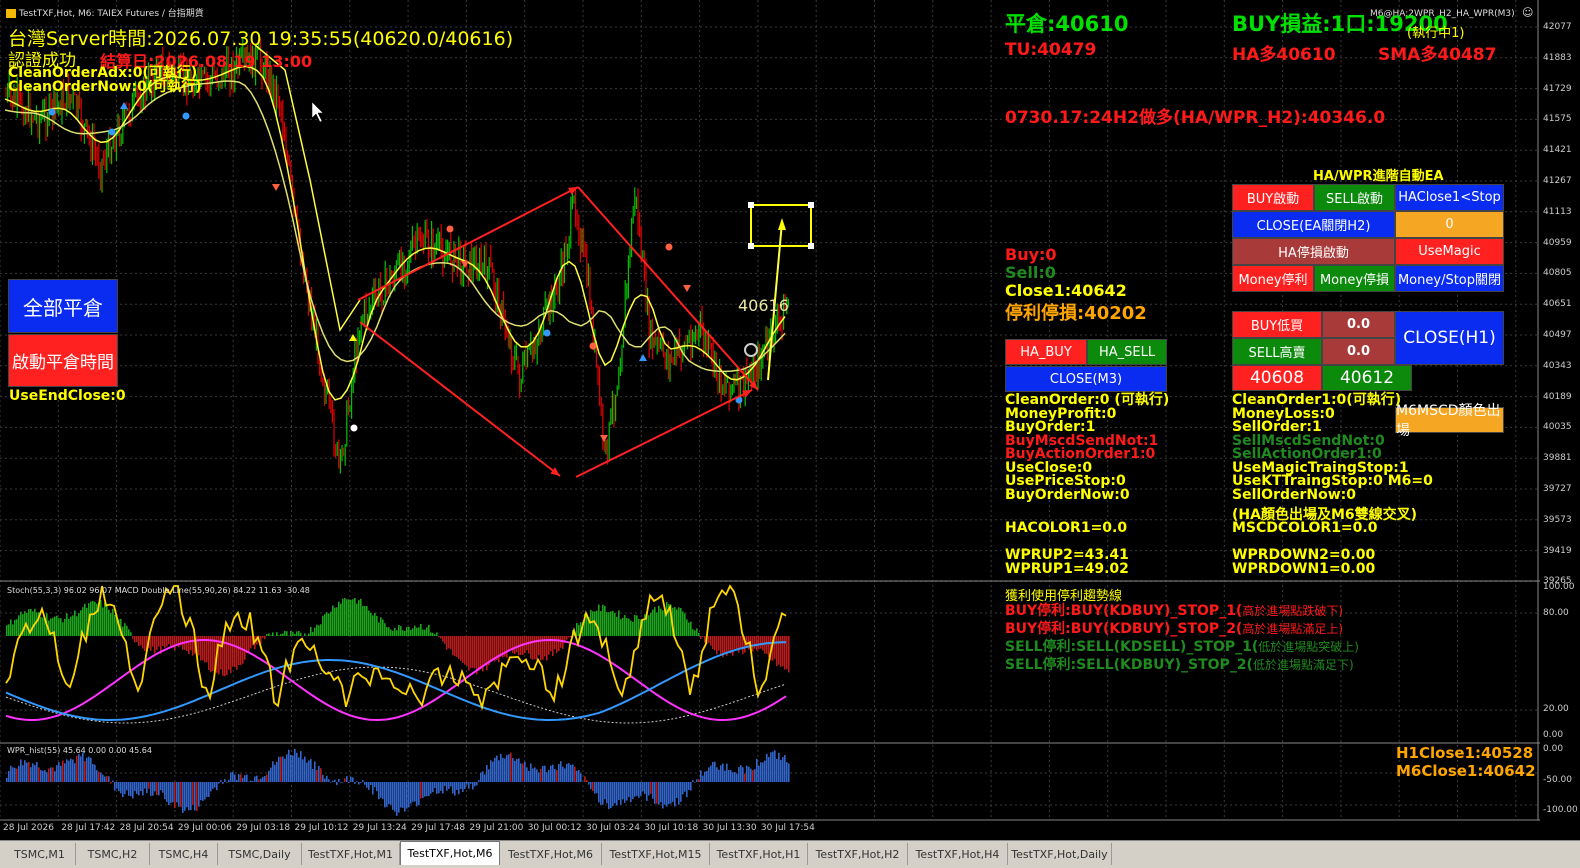 This screenshot has width=1580, height=868. I want to click on ha-close-stop-button: HAClose1<Stop, so click(1449, 197).